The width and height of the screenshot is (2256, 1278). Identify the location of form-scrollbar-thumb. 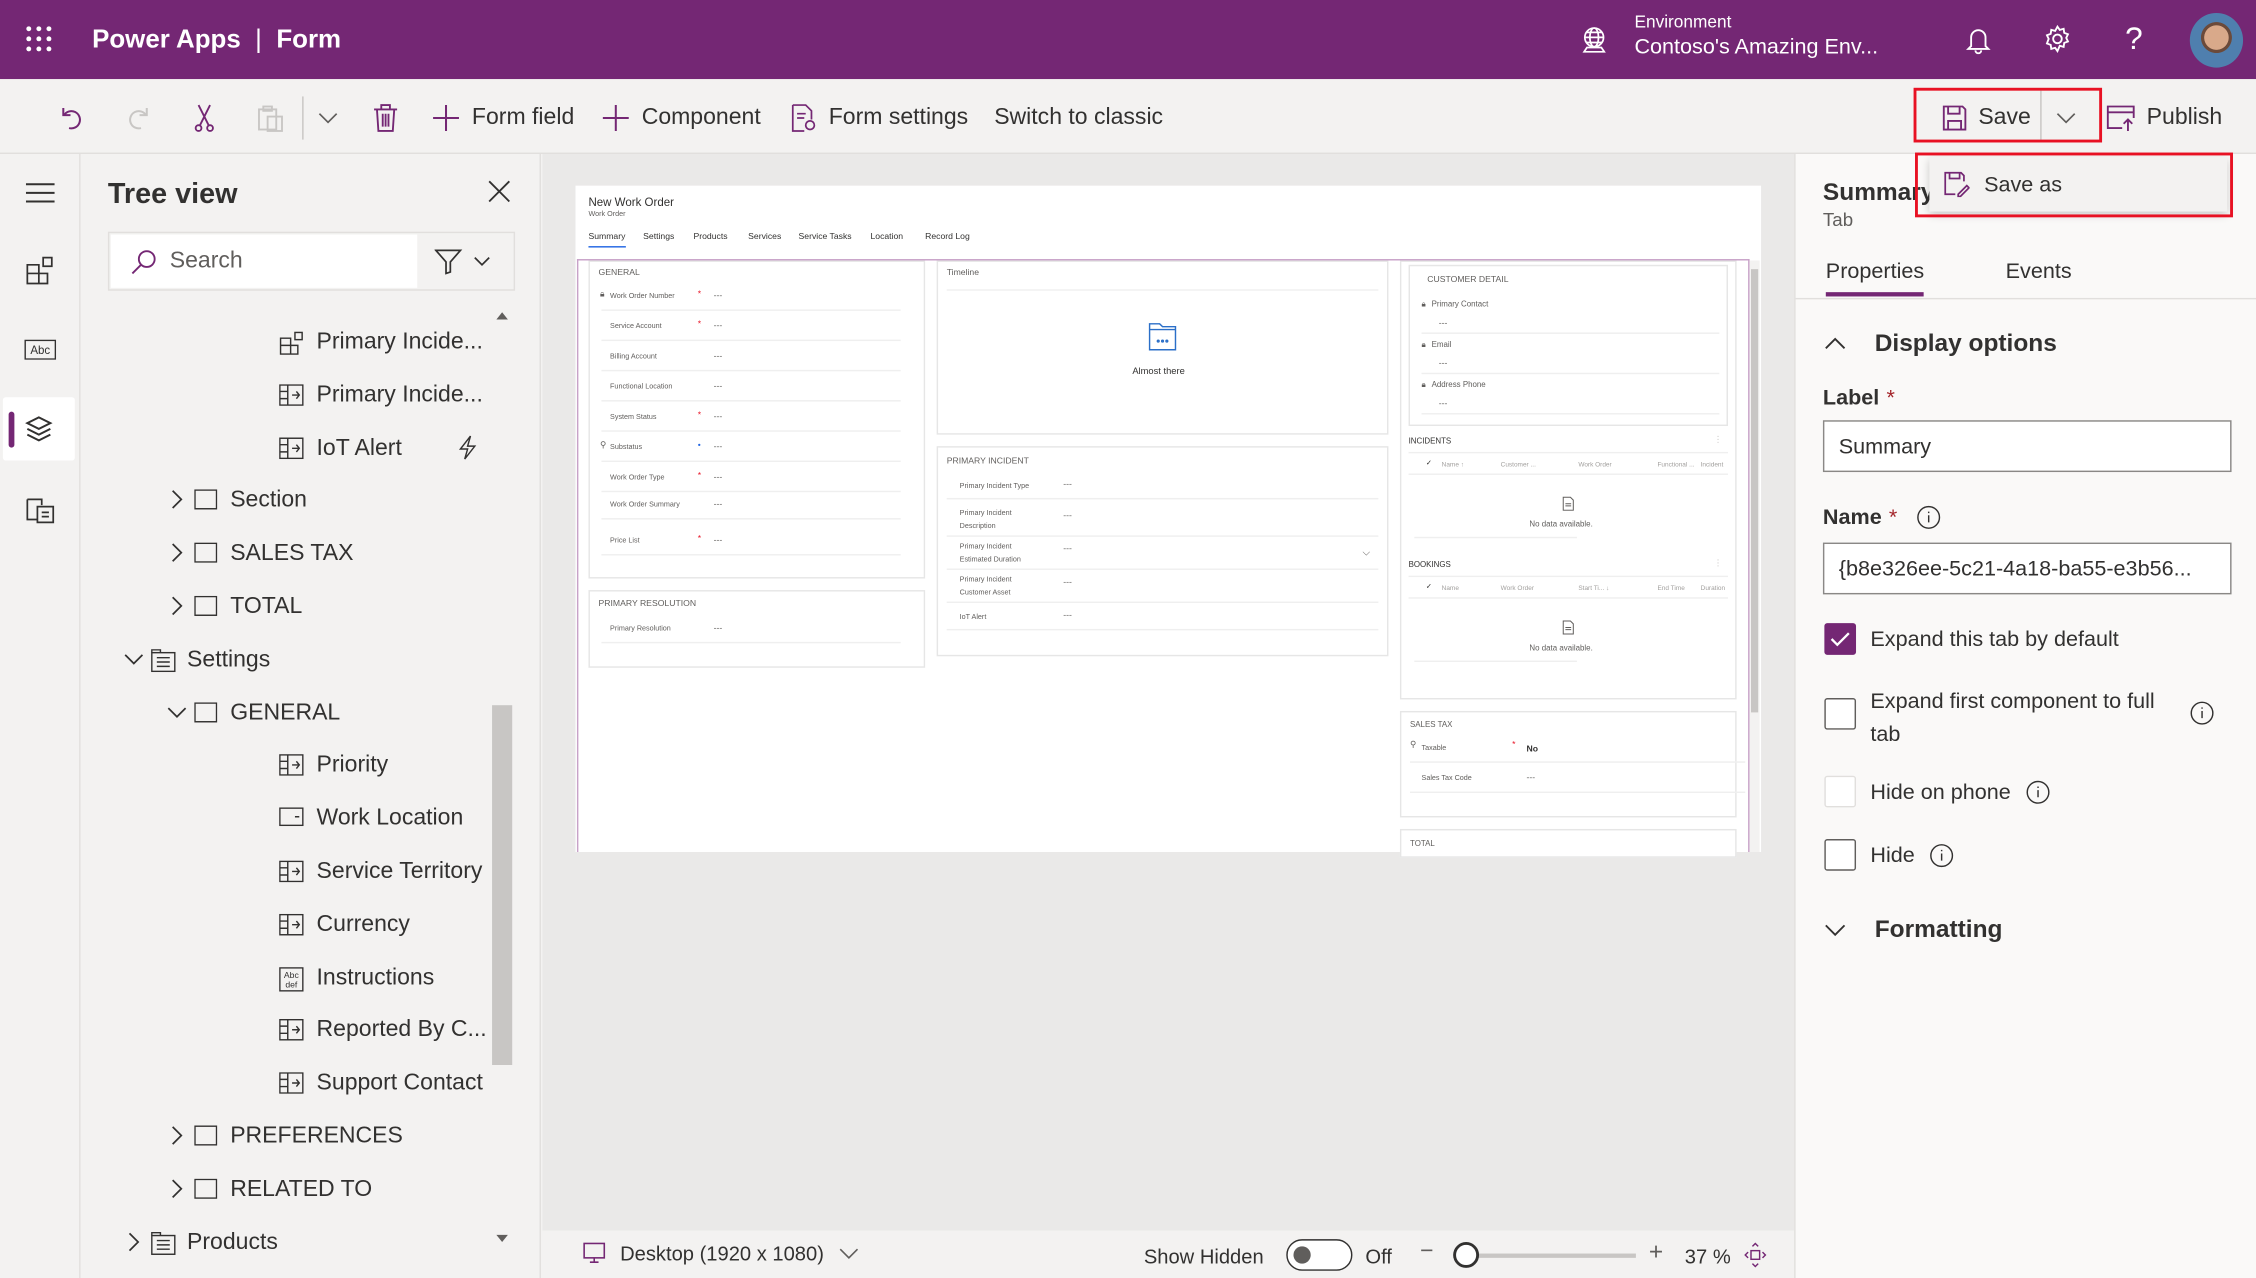
(1754, 491).